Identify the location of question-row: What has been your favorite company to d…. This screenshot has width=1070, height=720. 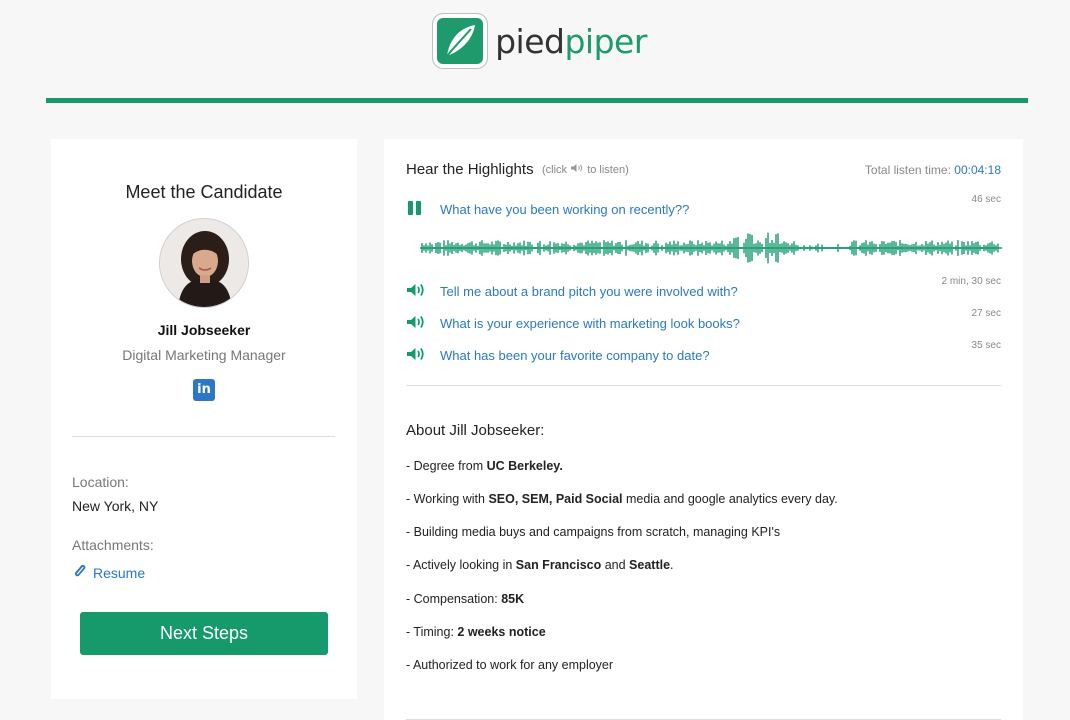
(703, 353).